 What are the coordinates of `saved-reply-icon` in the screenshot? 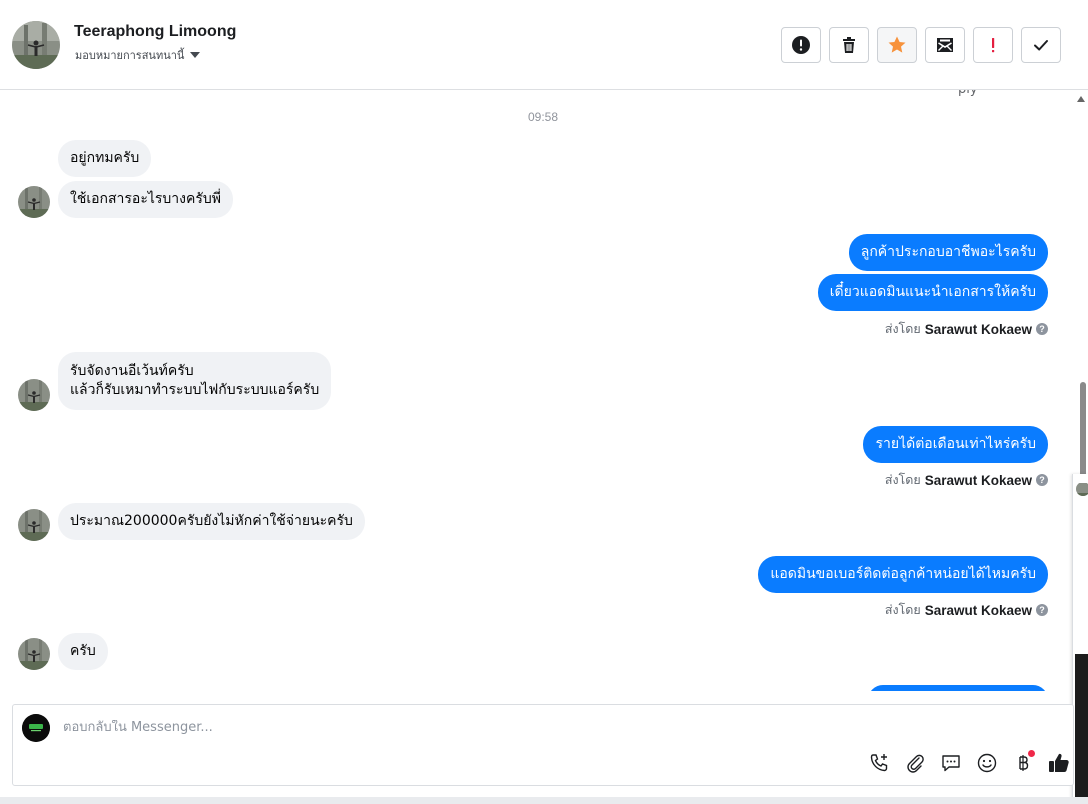 It's located at (951, 763).